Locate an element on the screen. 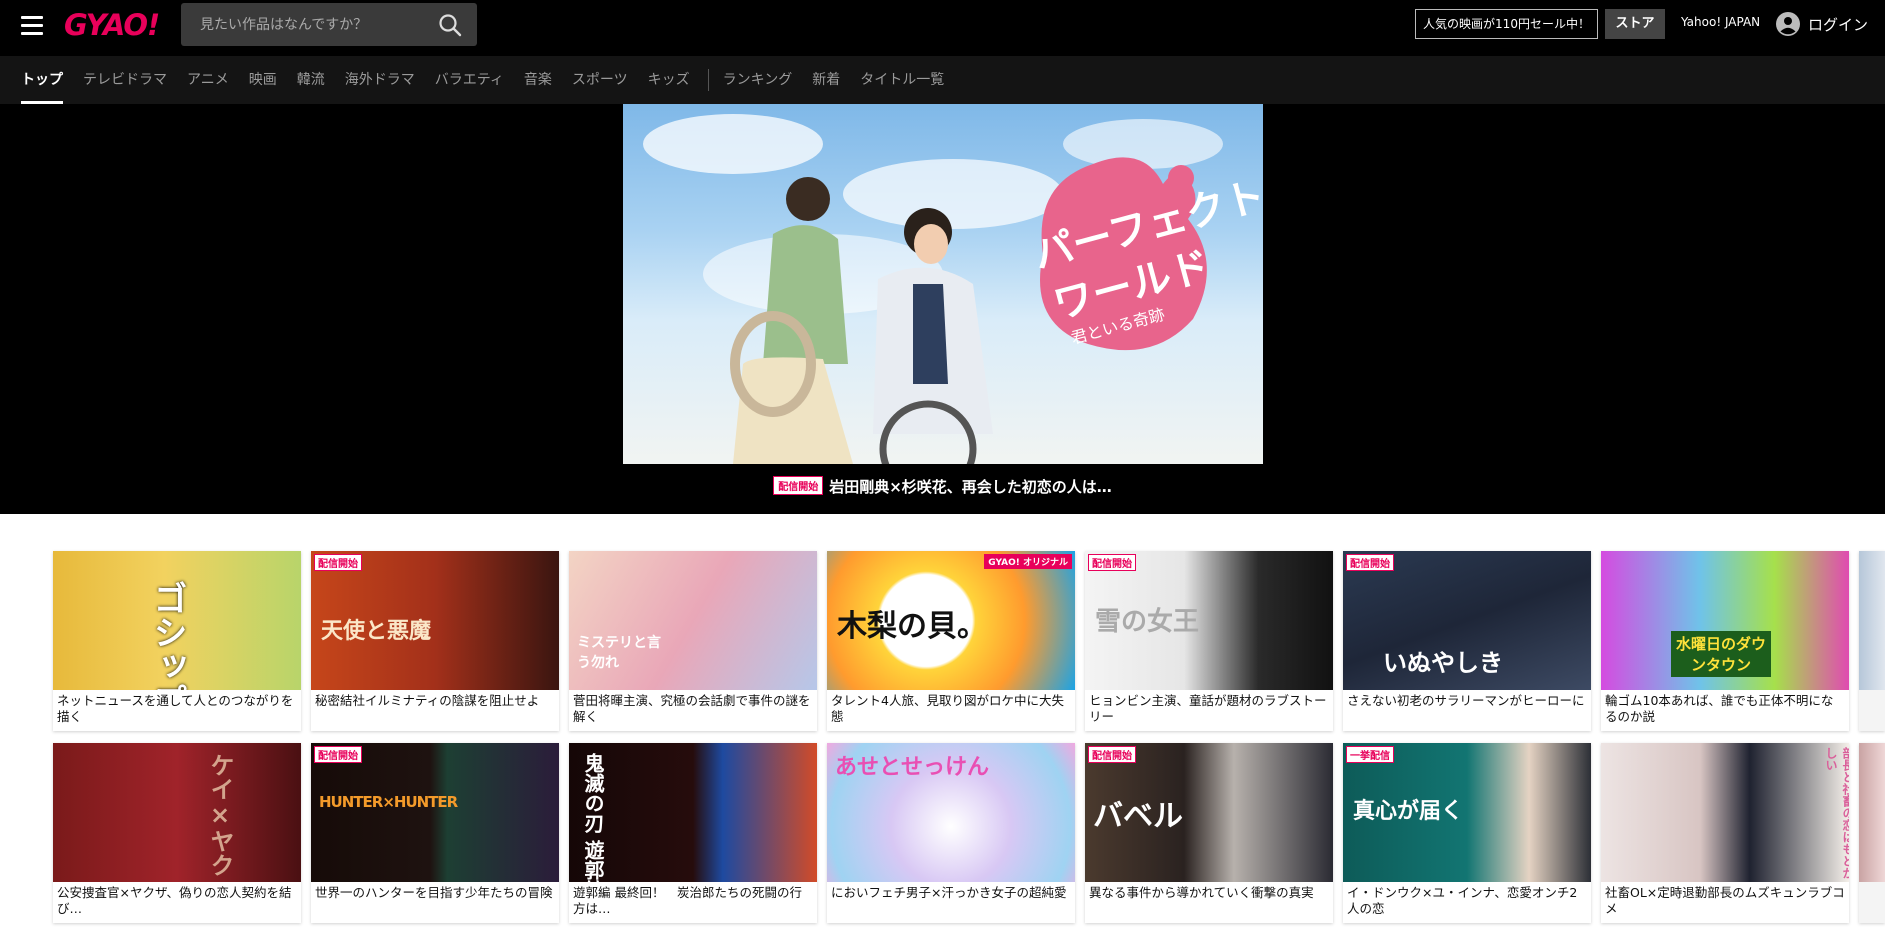  hero-banner: パーフェクト ワールド 君といる奇跡 is located at coordinates (943, 284).